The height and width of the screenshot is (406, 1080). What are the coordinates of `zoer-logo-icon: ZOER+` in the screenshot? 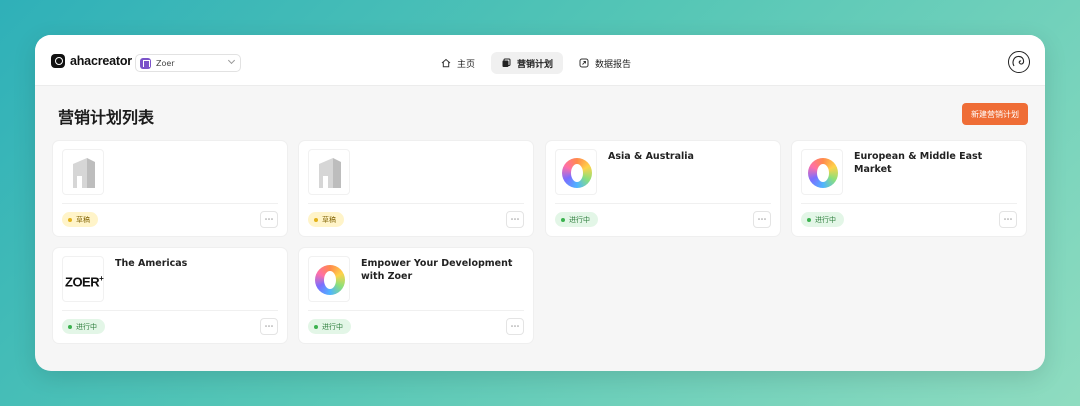 It's located at (84, 282).